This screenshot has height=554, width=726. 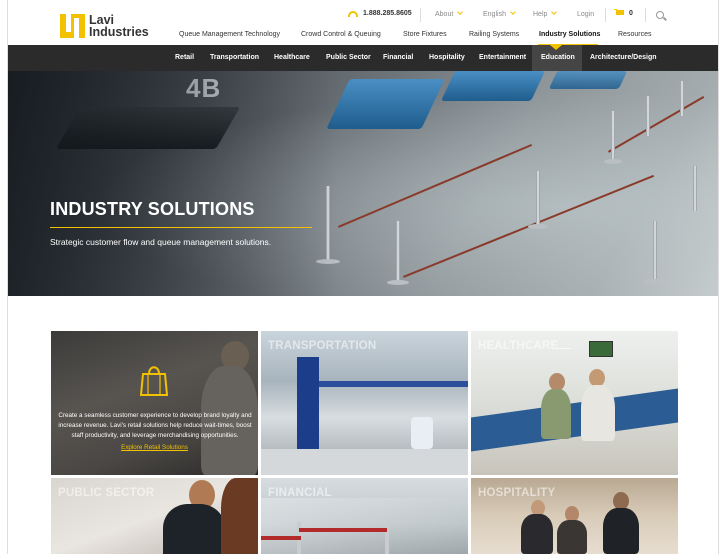 What do you see at coordinates (234, 57) in the screenshot?
I see `subnav-transportation: Transportation` at bounding box center [234, 57].